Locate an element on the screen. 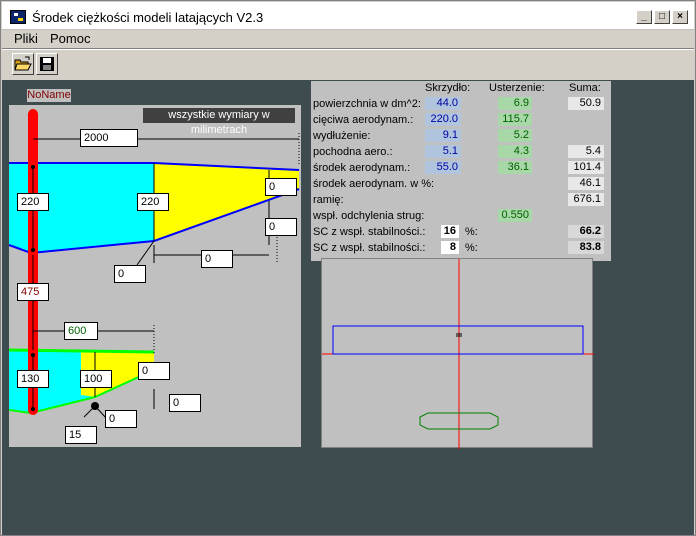 This screenshot has height=536, width=696. wing-sweep-input-b: 0 is located at coordinates (217, 259).